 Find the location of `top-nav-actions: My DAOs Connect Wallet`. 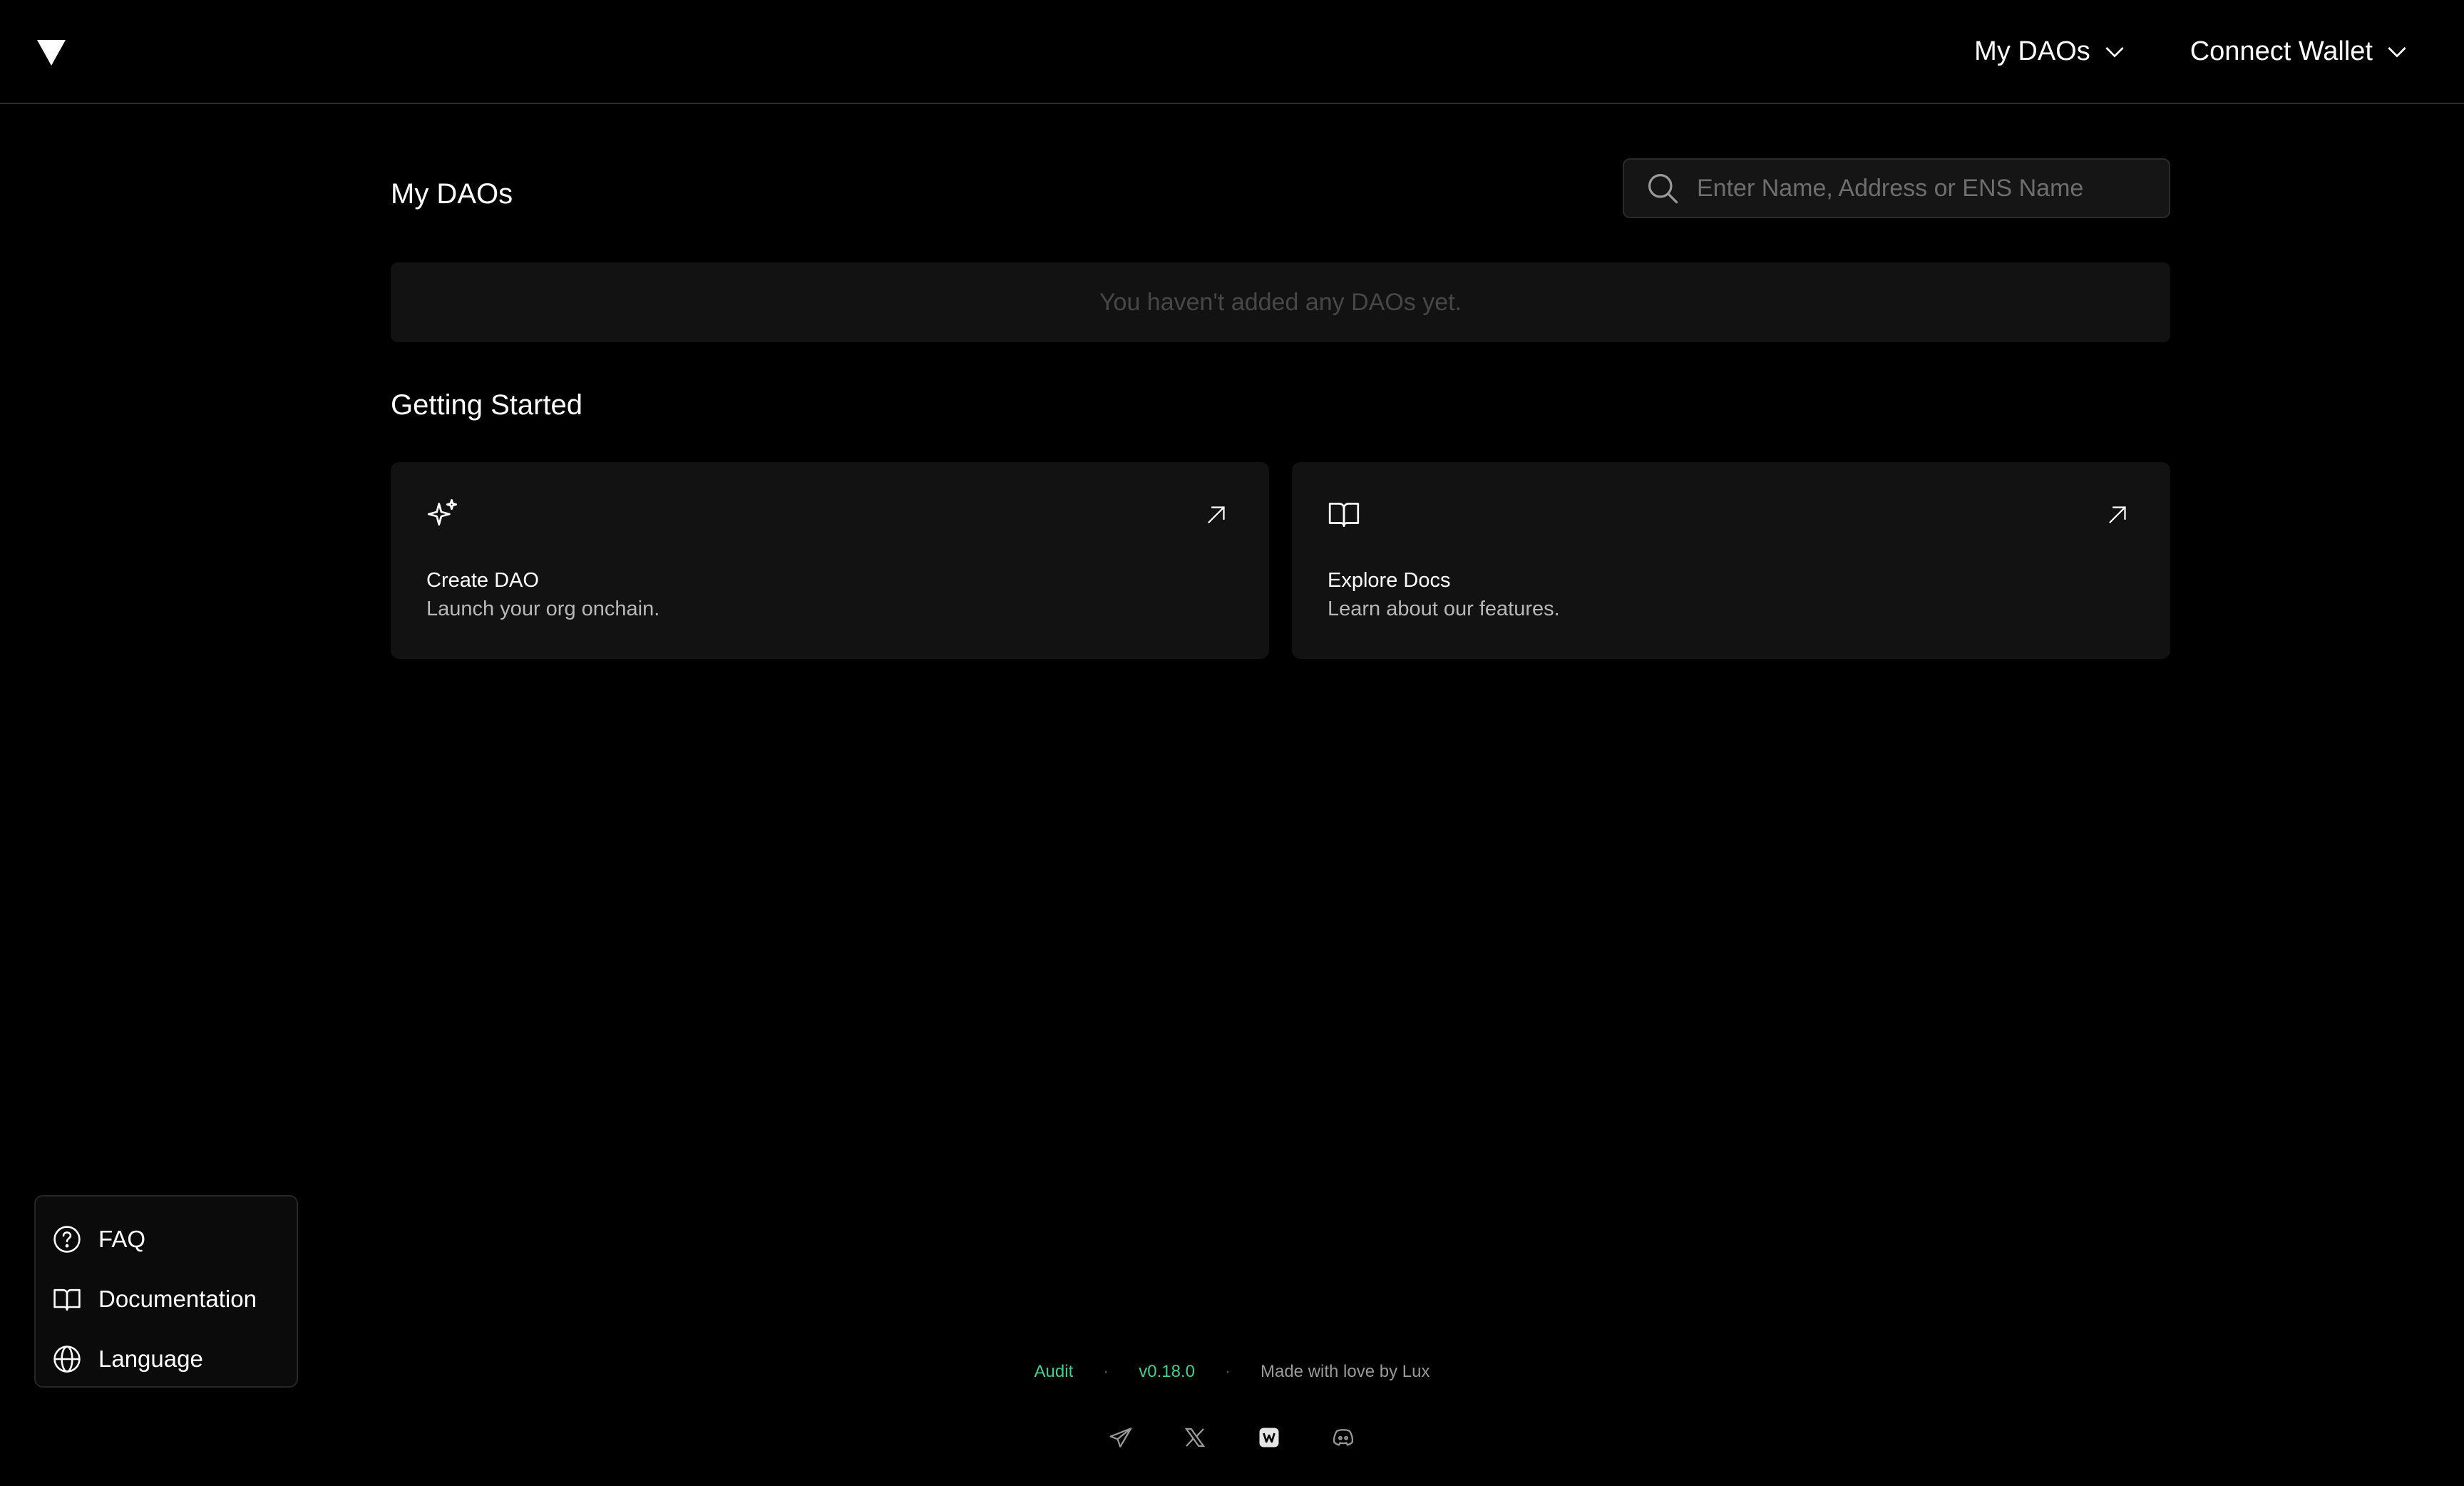

top-nav-actions: My DAOs Connect Wallet is located at coordinates (2192, 51).